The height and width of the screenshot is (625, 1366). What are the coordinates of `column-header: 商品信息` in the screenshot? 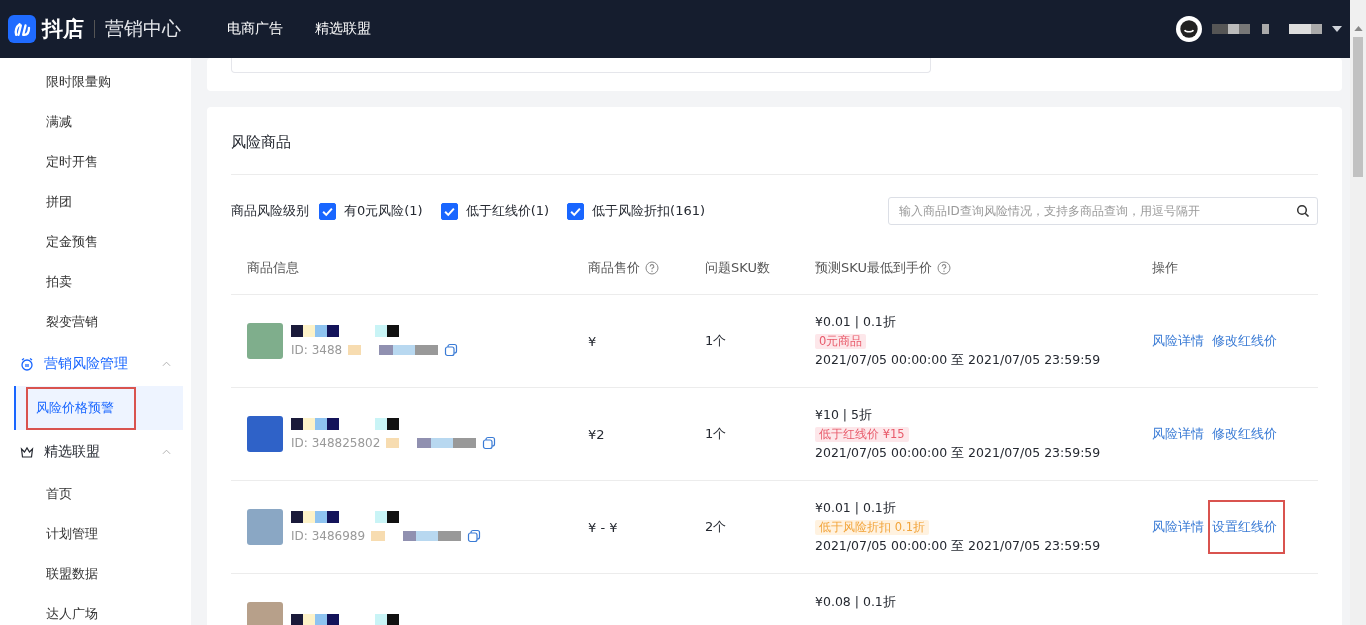 It's located at (273, 267).